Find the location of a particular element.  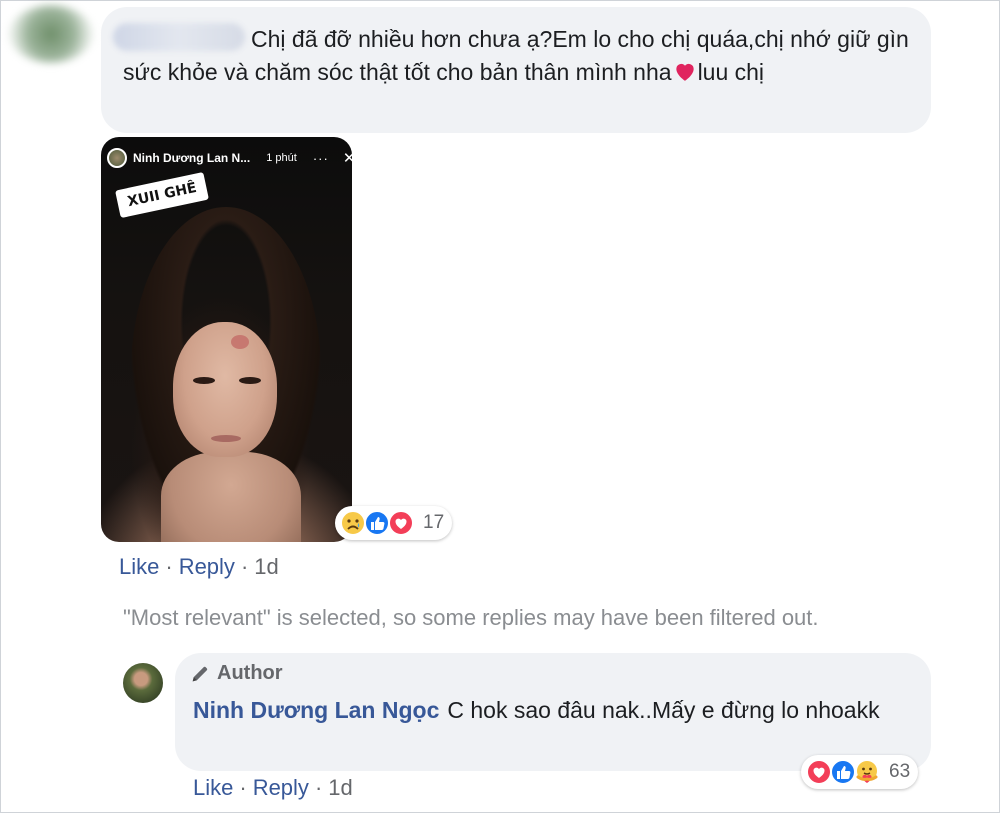

story-header: Ninh Dương Lan N... 1 phút ··· ✕ is located at coordinates (229, 158).